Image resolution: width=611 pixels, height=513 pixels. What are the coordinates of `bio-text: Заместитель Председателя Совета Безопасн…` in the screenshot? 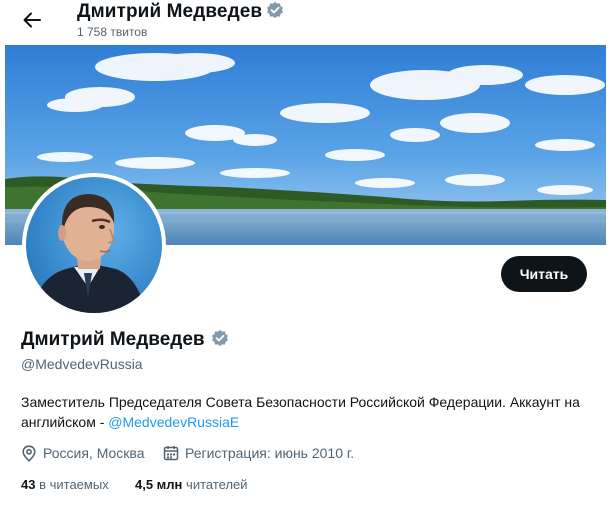 It's located at (300, 412).